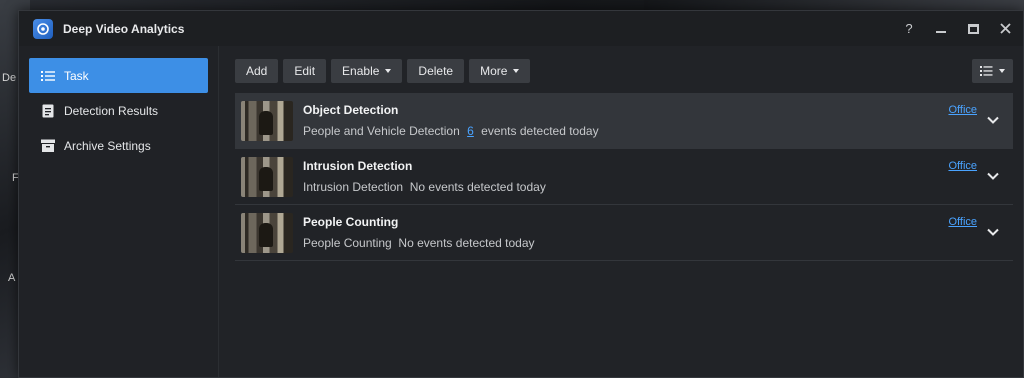 The image size is (1024, 378). What do you see at coordinates (351, 110) in the screenshot?
I see `task-title: Object Detection` at bounding box center [351, 110].